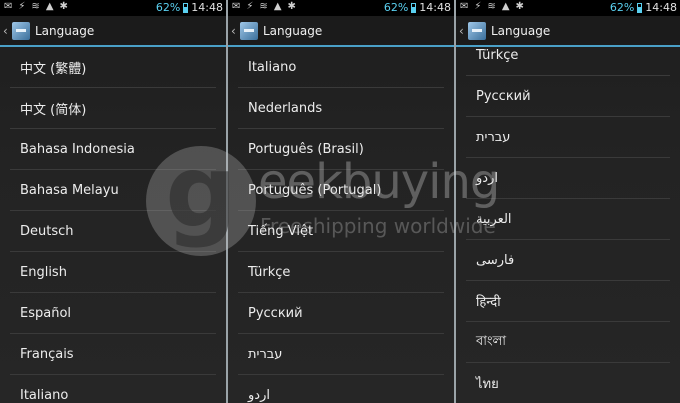  What do you see at coordinates (341, 190) in the screenshot?
I see `language-item: Português (Portugal)` at bounding box center [341, 190].